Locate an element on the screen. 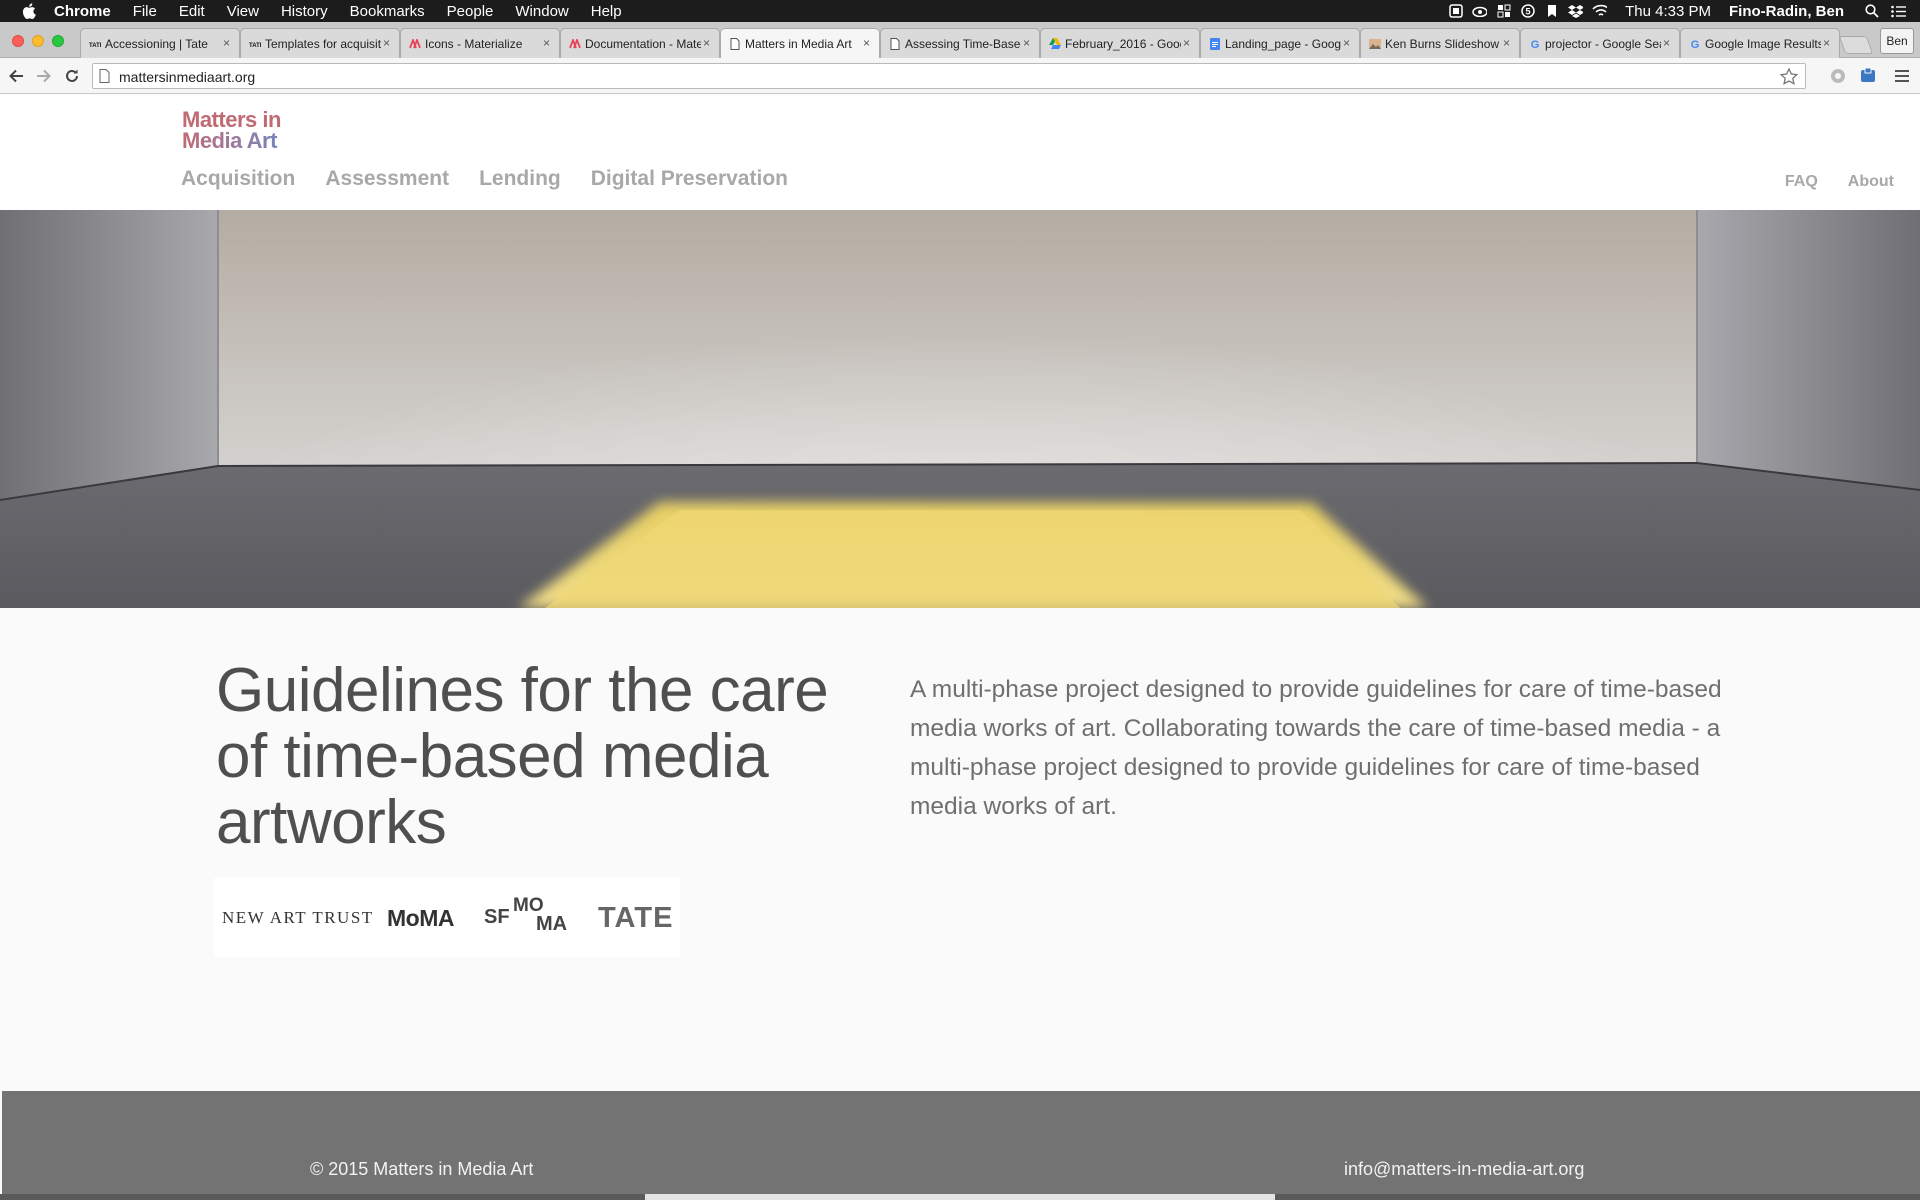 This screenshot has width=1920, height=1200. new-tab-button is located at coordinates (1856, 45).